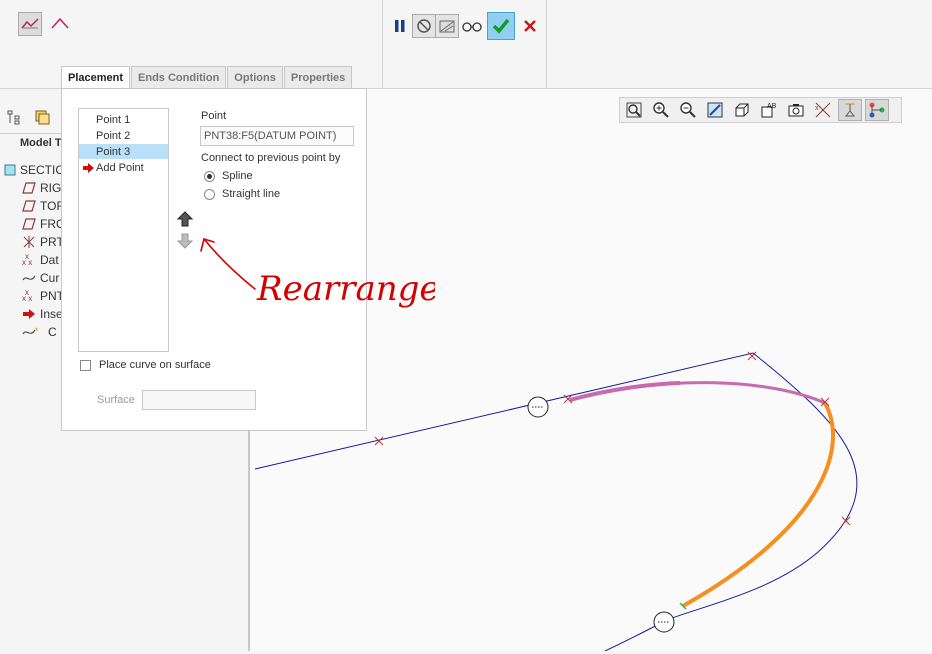 Image resolution: width=932 pixels, height=654 pixels. I want to click on tree-item-right: RIG, so click(41, 188).